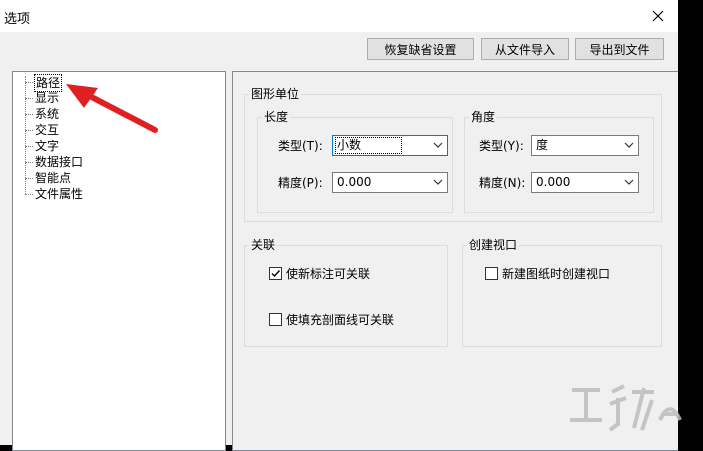  What do you see at coordinates (556, 274) in the screenshot?
I see `create-viewport-label: 新建图纸时创建视口` at bounding box center [556, 274].